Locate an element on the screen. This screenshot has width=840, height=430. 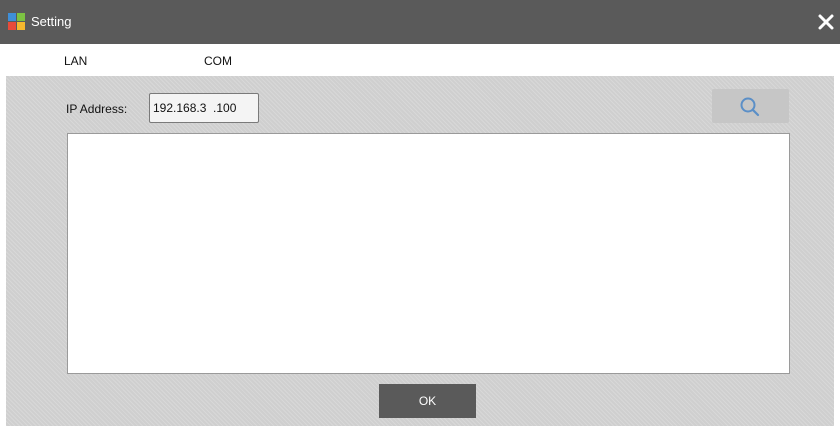
search-button is located at coordinates (750, 106).